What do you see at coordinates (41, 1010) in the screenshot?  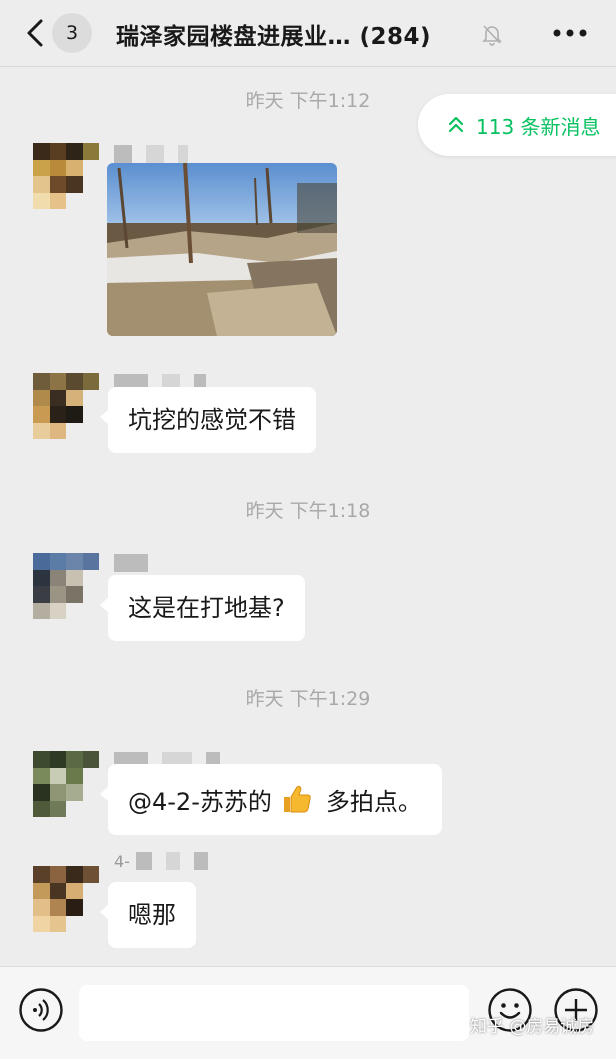 I see `voice-icon` at bounding box center [41, 1010].